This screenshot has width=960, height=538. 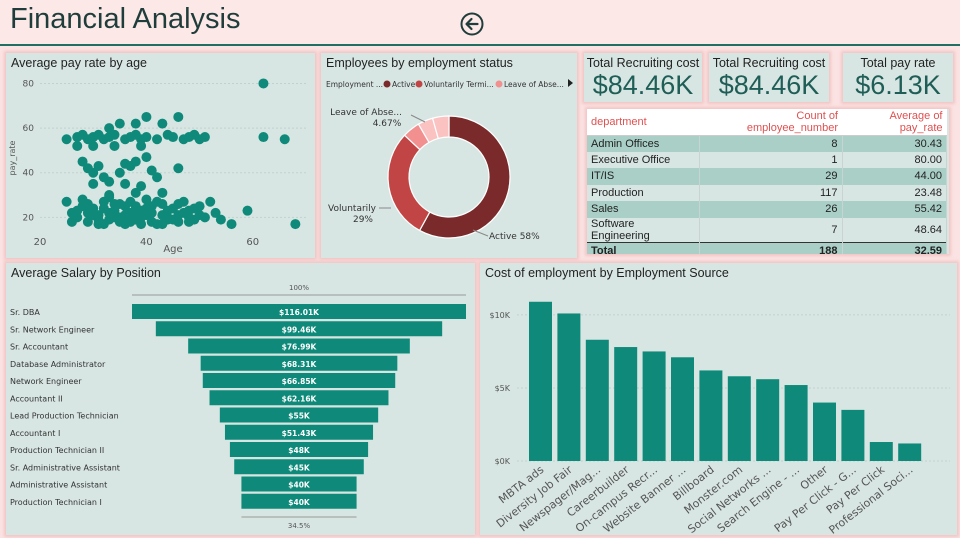 I want to click on funnel-category-label: Accountant I, so click(x=35, y=433).